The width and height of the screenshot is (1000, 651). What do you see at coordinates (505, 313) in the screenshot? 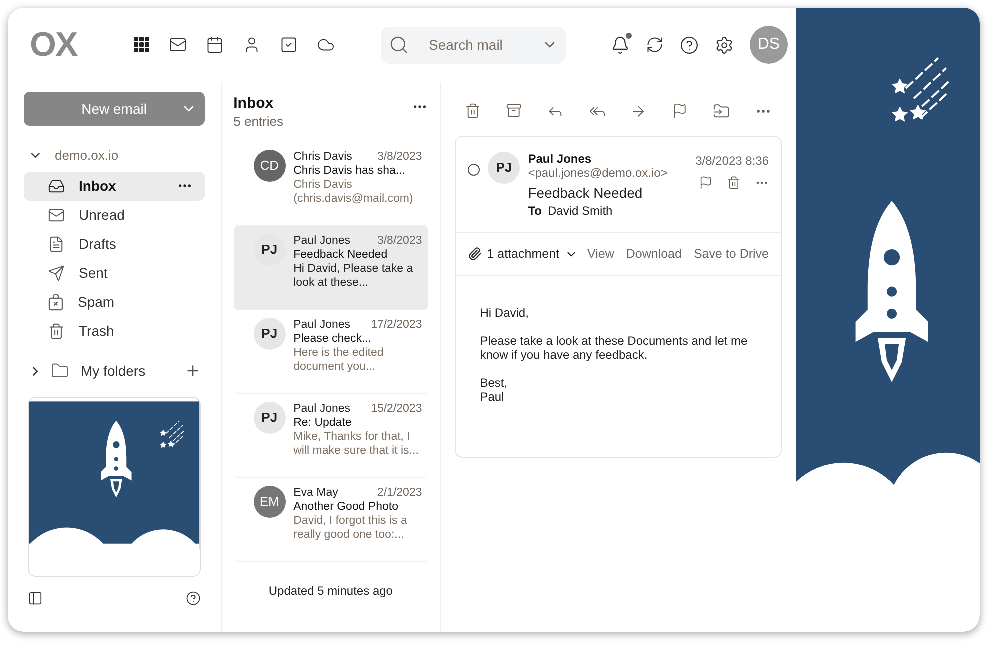
I see `body-paragraph: Hi David,` at bounding box center [505, 313].